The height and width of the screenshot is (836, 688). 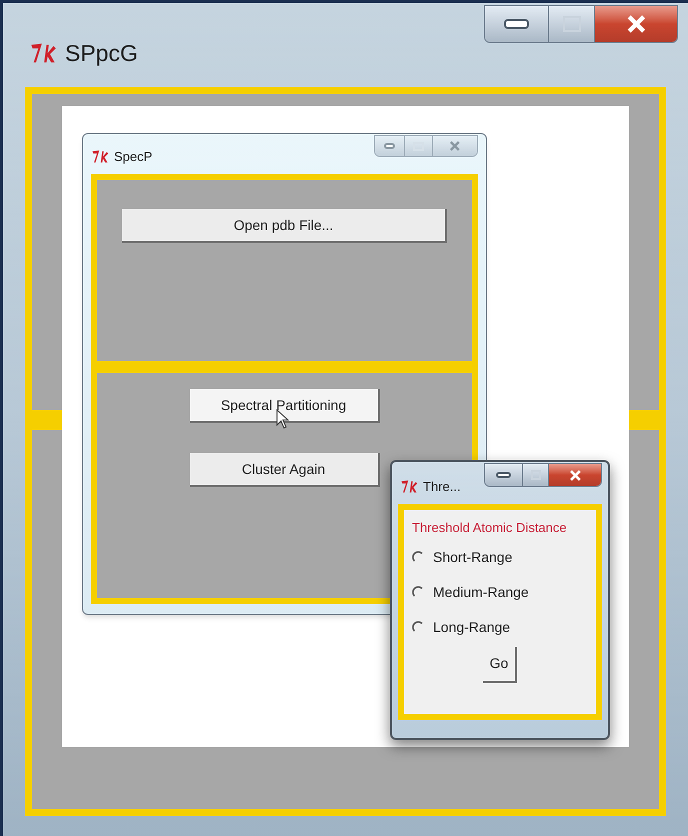 I want to click on window-title: SpecP, so click(x=133, y=157).